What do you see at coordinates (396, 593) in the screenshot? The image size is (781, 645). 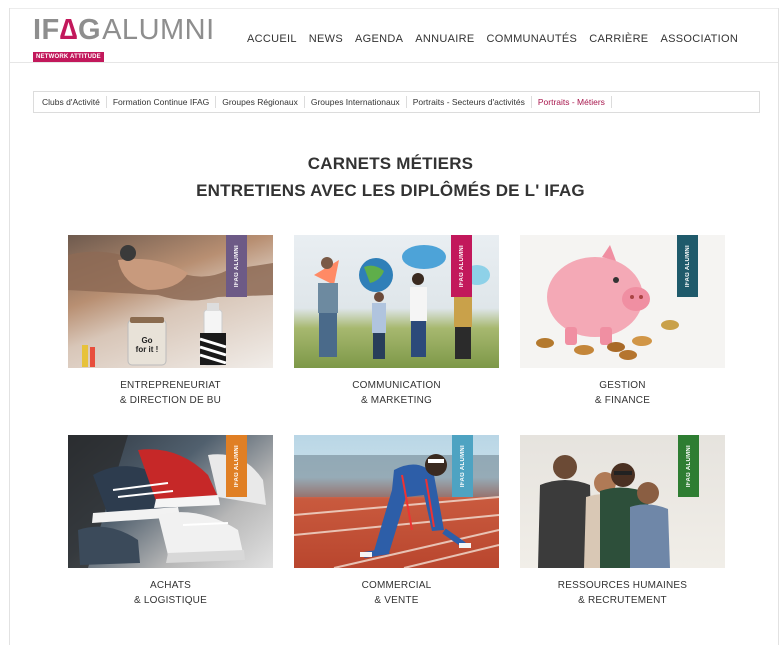 I see `card-caption: COMMERCIAL & VENTE` at bounding box center [396, 593].